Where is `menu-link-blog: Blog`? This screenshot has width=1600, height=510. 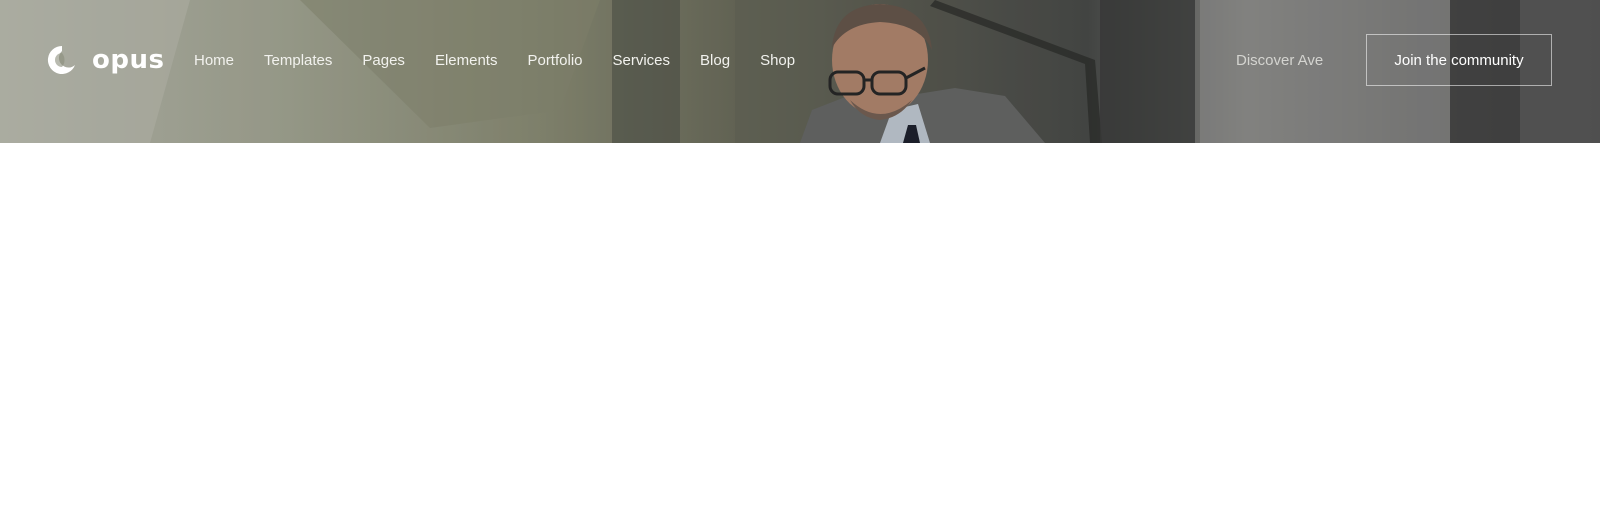
menu-link-blog: Blog is located at coordinates (715, 61).